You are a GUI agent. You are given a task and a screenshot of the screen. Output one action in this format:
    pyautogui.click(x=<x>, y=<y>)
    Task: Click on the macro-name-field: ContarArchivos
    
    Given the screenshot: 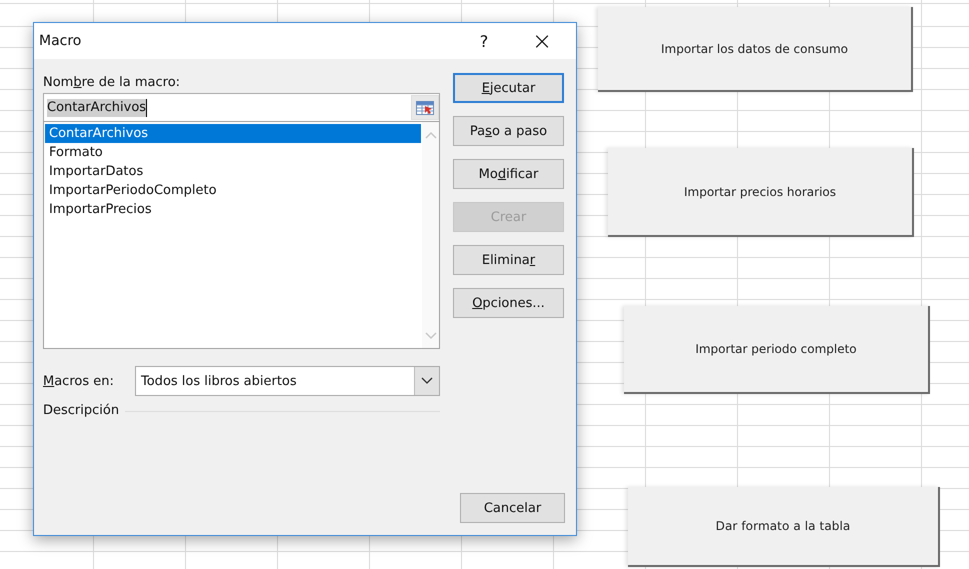 What is the action you would take?
    pyautogui.click(x=241, y=107)
    